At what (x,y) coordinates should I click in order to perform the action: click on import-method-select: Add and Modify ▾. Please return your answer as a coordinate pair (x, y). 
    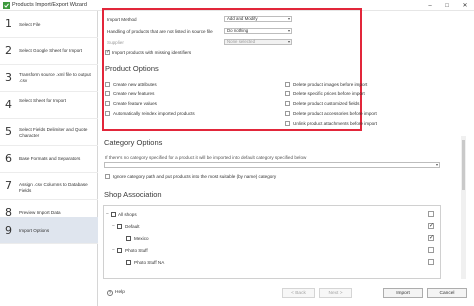
    Looking at the image, I should click on (258, 19).